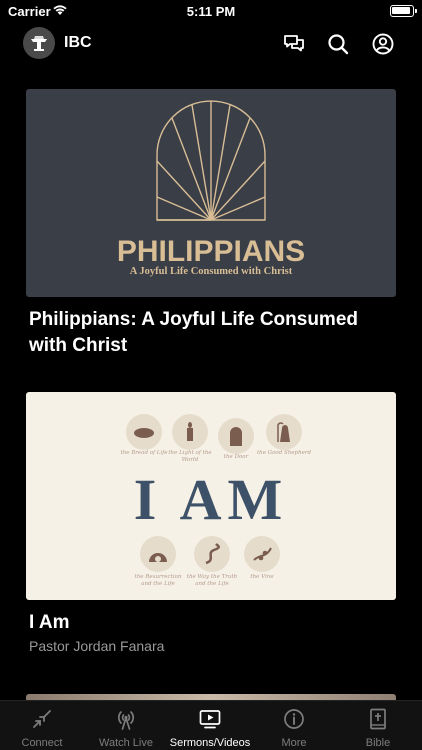  Describe the element at coordinates (211, 499) in the screenshot. I see `artwork-heading: I AM` at that location.